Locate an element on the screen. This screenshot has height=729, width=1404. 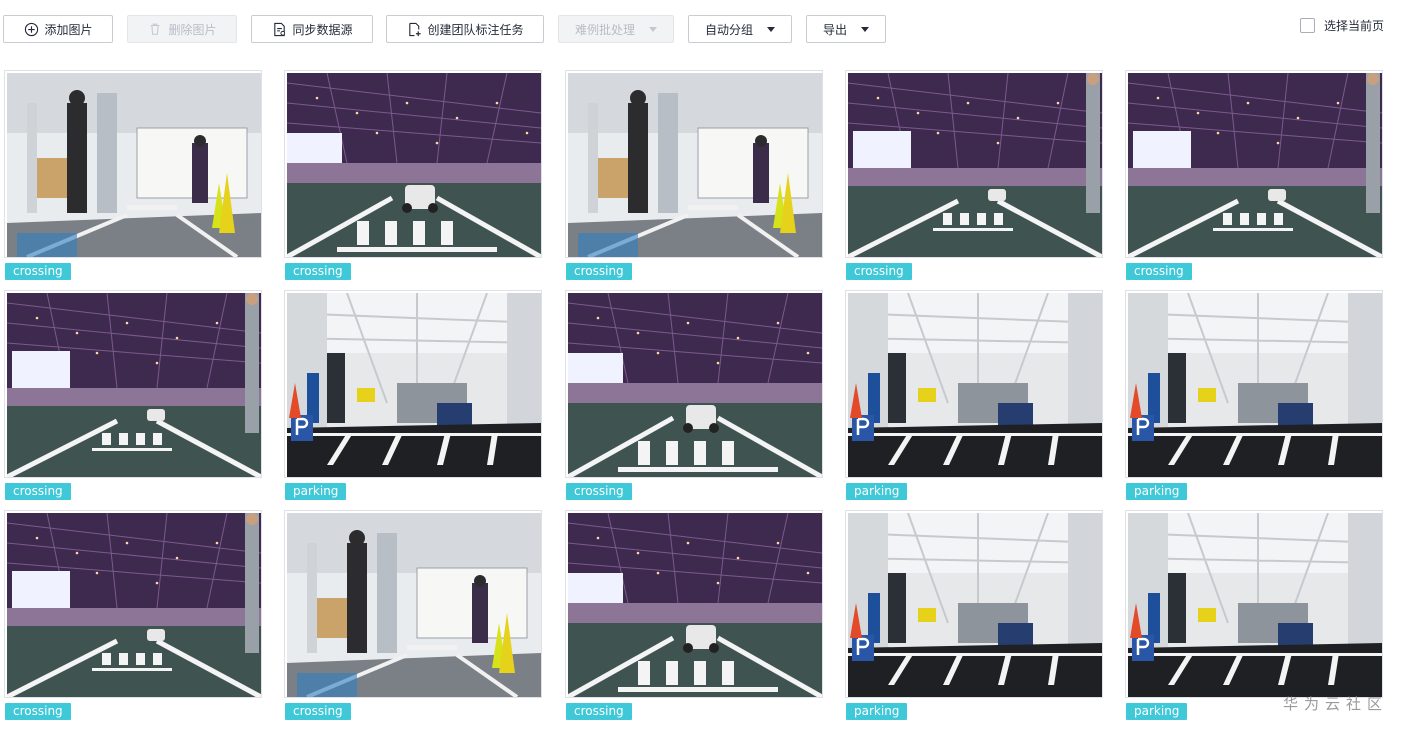
create-team-task-label: 创建团队标注任务 is located at coordinates (475, 29).